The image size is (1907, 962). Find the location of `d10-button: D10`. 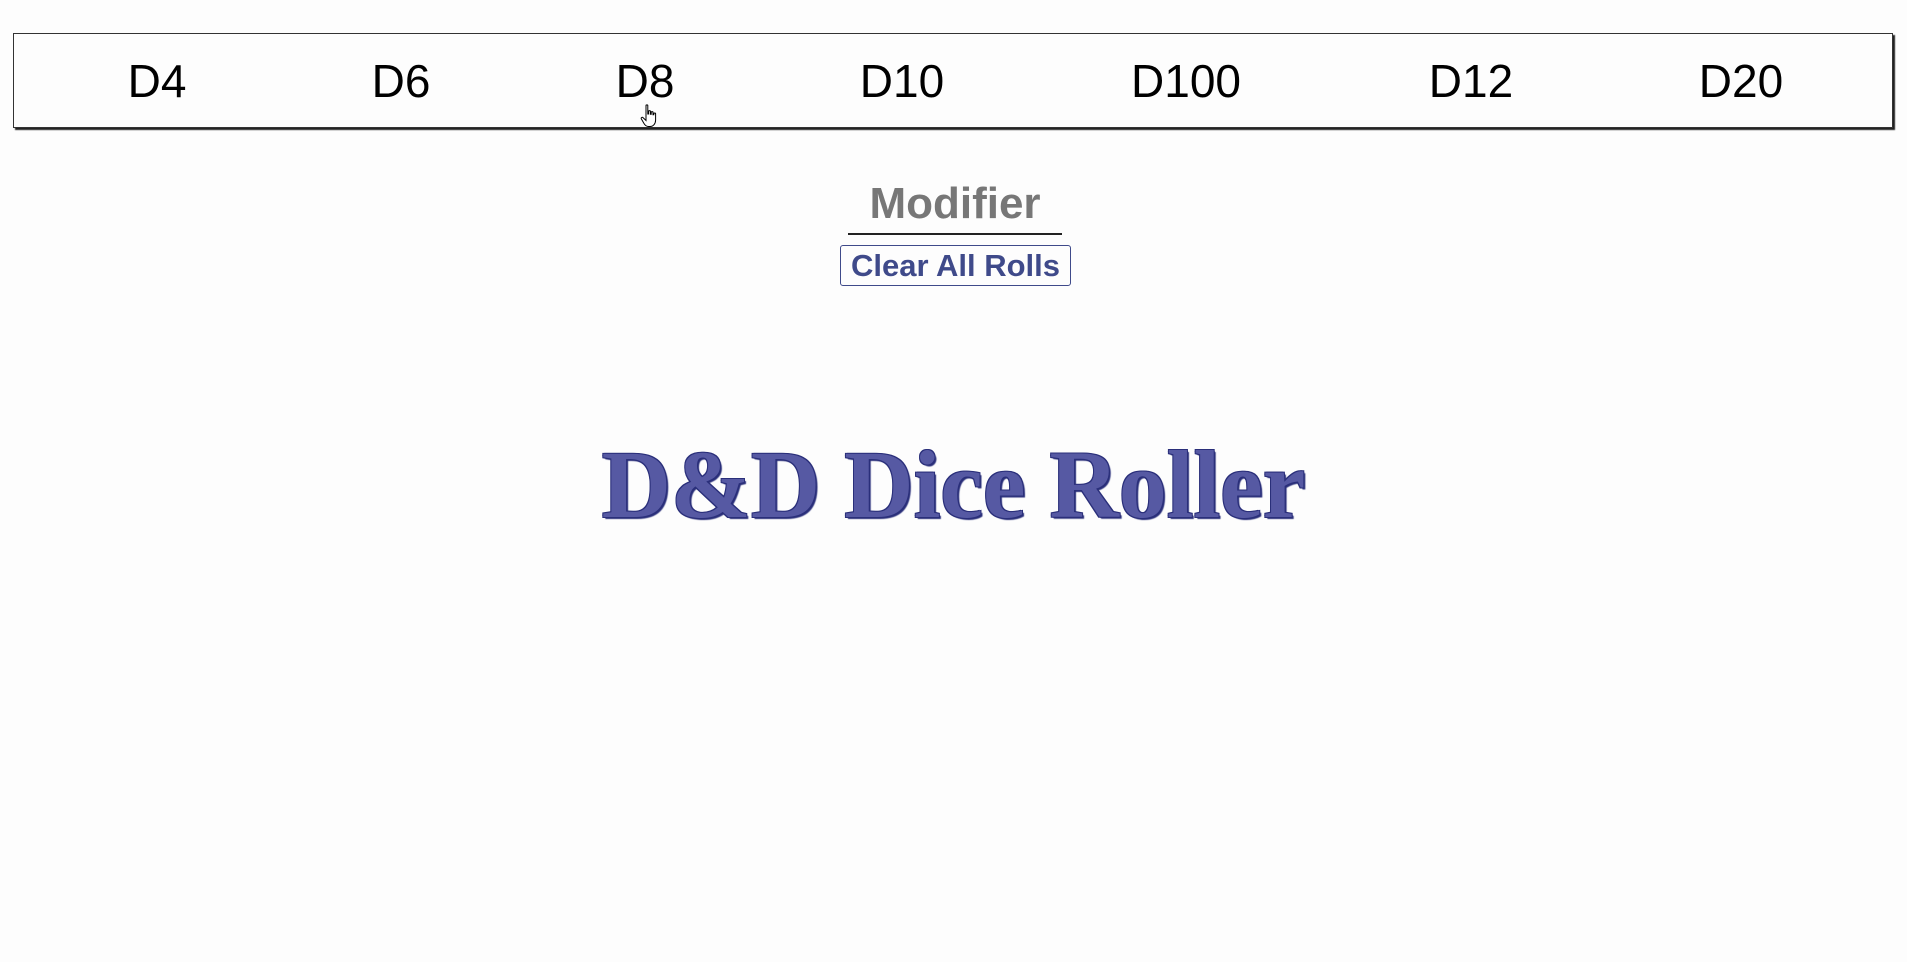

d10-button: D10 is located at coordinates (902, 81).